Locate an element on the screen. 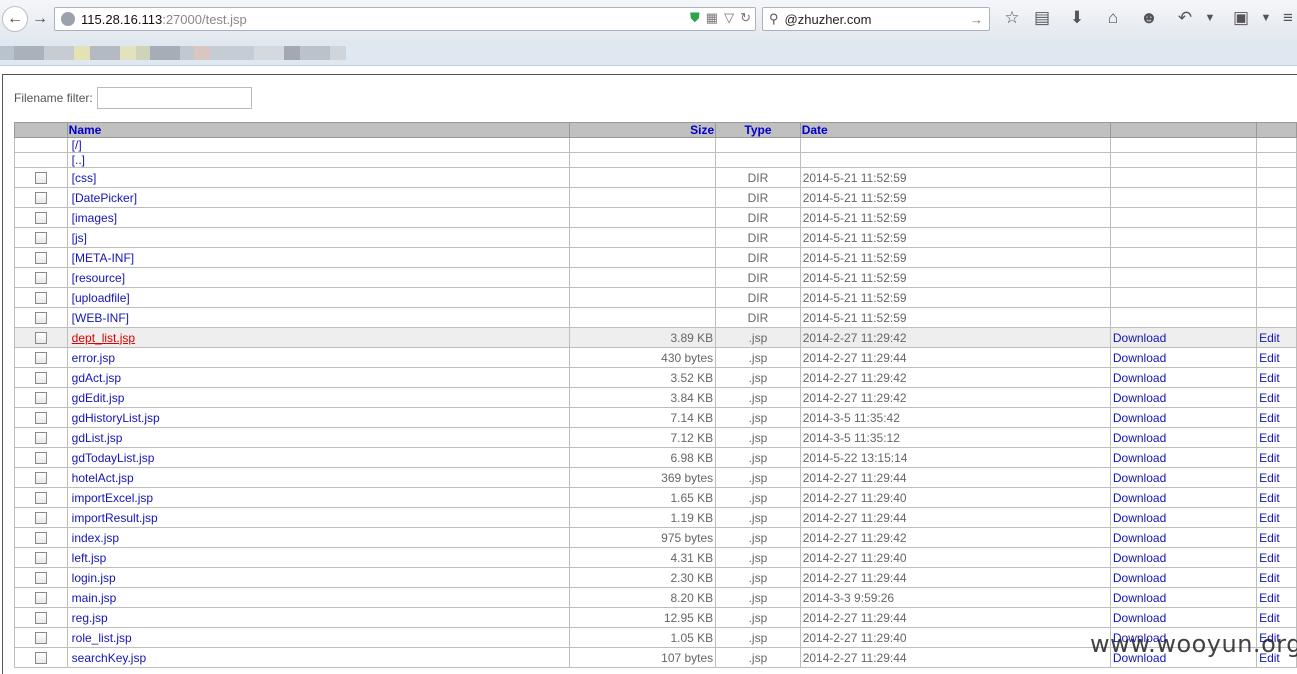 This screenshot has height=674, width=1297. search-go-icon: → is located at coordinates (976, 19).